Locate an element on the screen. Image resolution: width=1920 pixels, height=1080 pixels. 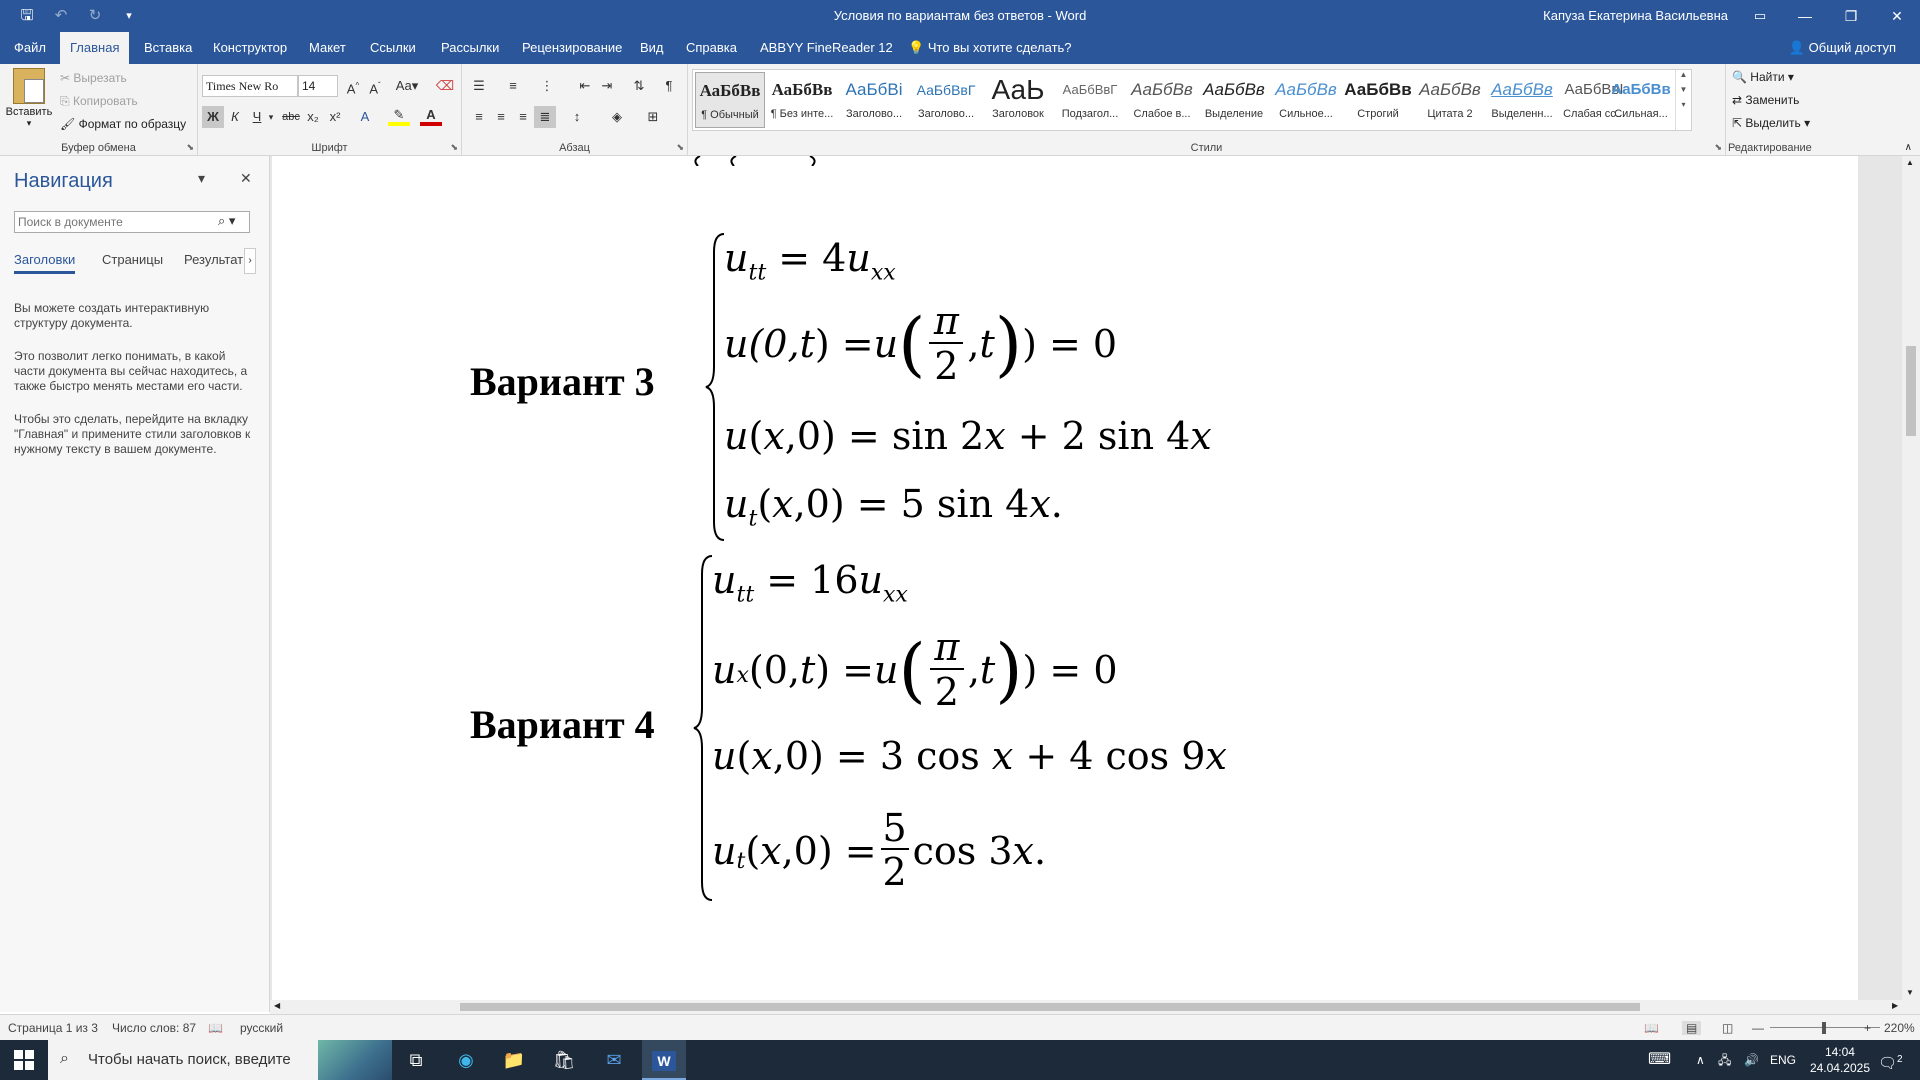
change-case-button: Aa▾ is located at coordinates (407, 86).